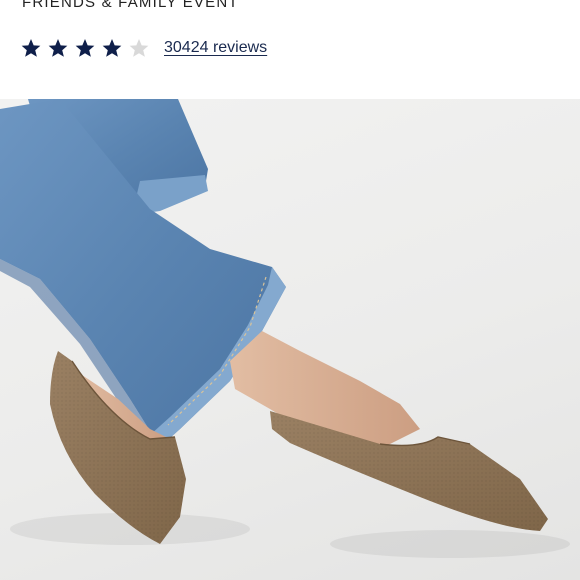 This screenshot has width=580, height=580. What do you see at coordinates (215, 48) in the screenshot?
I see `reviews-link: 30424 reviews` at bounding box center [215, 48].